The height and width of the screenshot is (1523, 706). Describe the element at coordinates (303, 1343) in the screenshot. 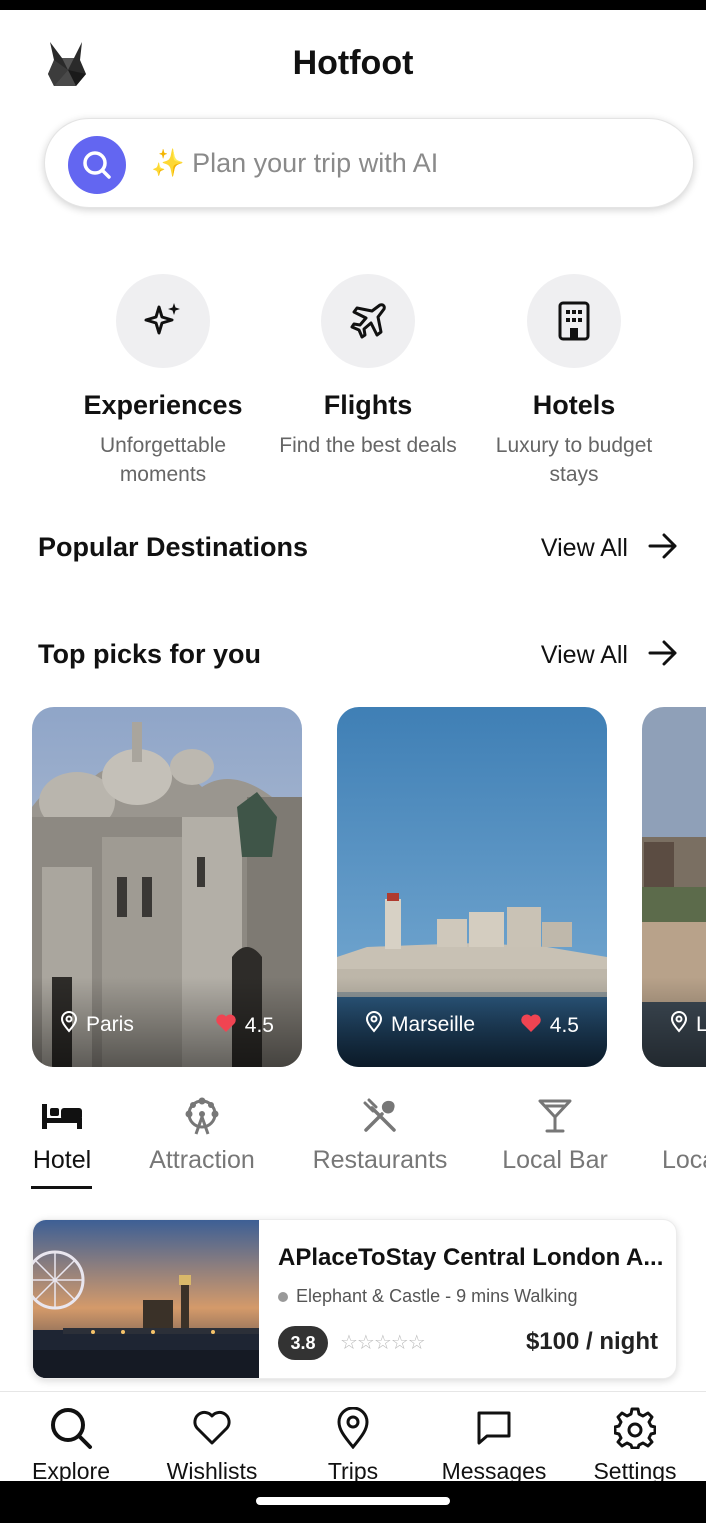

I see `rating-badge: 3.8` at that location.